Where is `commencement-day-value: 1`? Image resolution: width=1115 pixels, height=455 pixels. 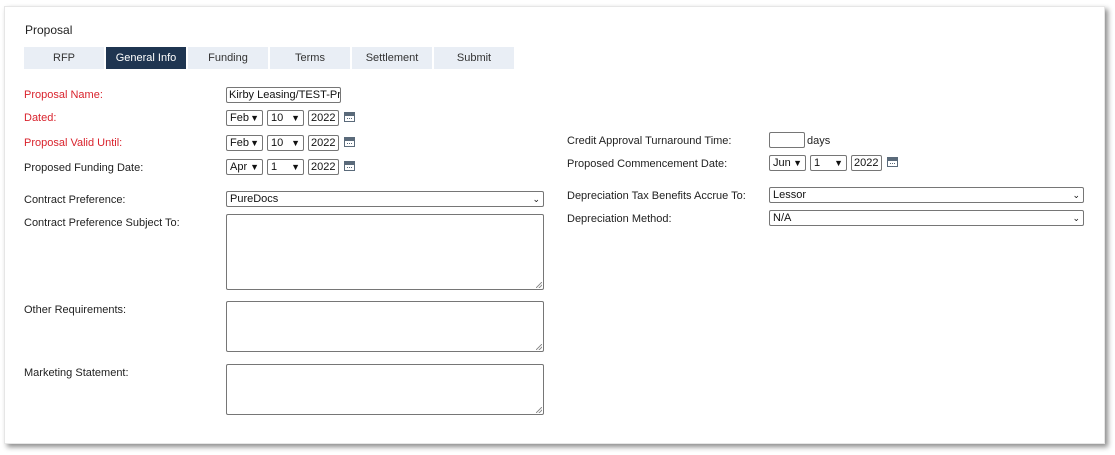 commencement-day-value: 1 is located at coordinates (817, 163).